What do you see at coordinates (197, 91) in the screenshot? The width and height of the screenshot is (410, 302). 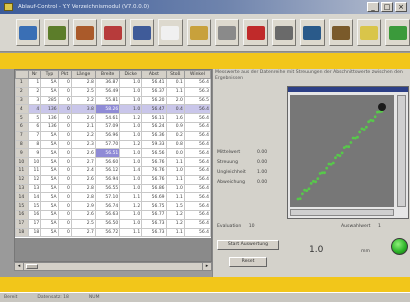 I see `table-cell: 56.3` at bounding box center [197, 91].